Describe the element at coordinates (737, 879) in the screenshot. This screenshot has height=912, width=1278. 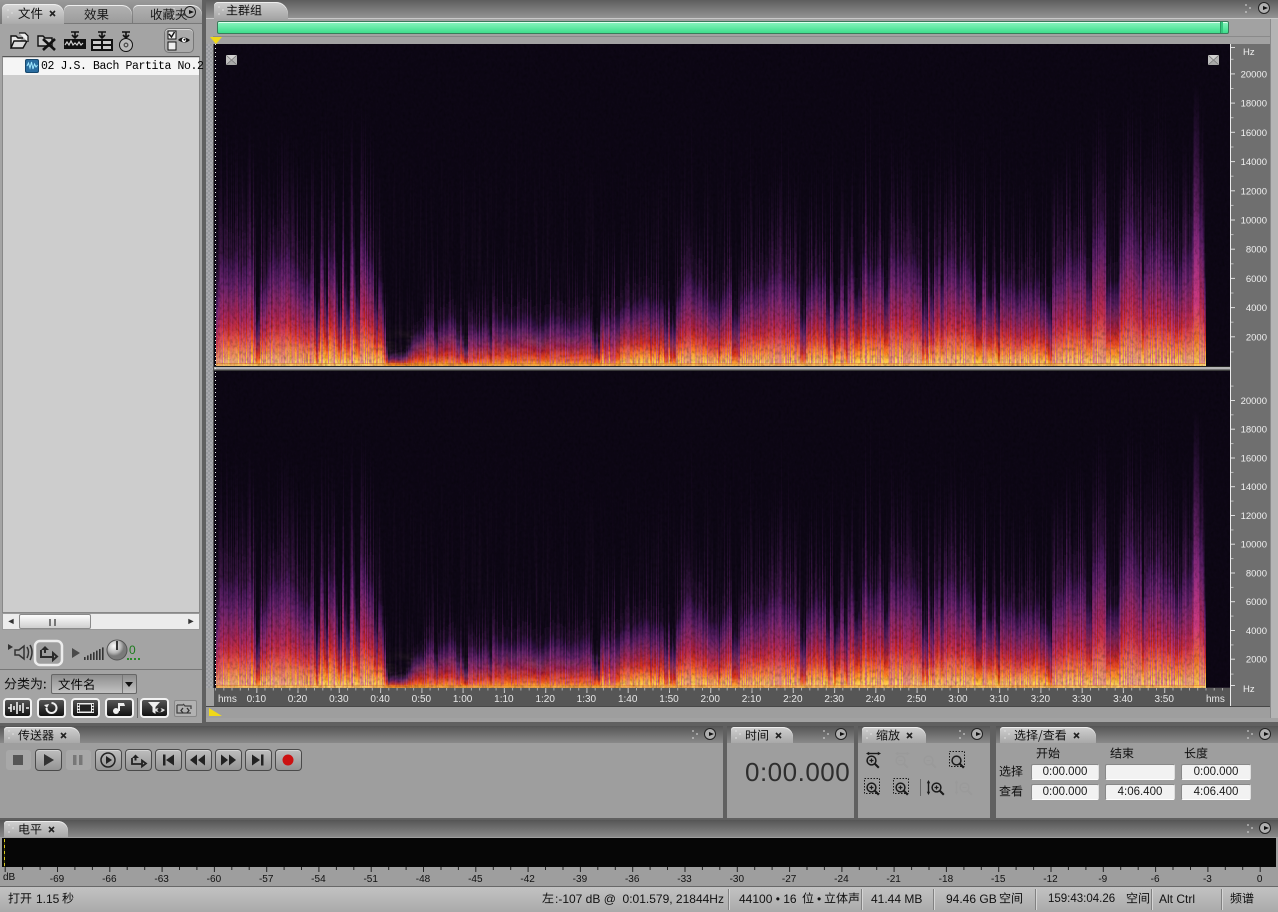
I see `svg-text: -30` at that location.